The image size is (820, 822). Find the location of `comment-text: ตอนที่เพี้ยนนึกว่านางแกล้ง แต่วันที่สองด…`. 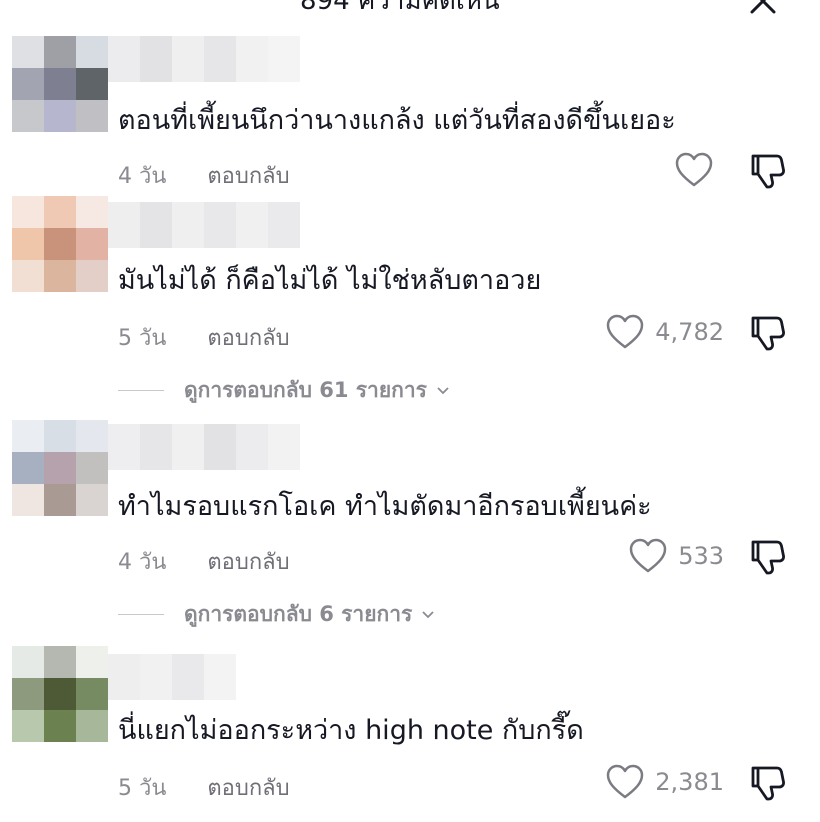

comment-text: ตอนที่เพี้ยนนึกว่านางแกล้ง แต่วันที่สองด… is located at coordinates (397, 120).